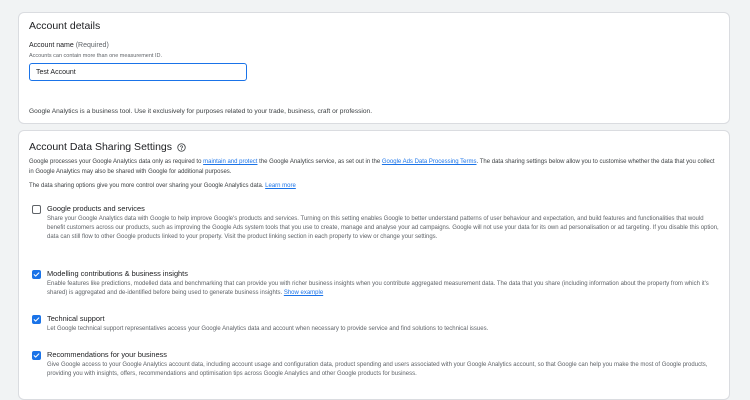 Image resolution: width=750 pixels, height=400 pixels. I want to click on learn-more-link: Learn more, so click(280, 186).